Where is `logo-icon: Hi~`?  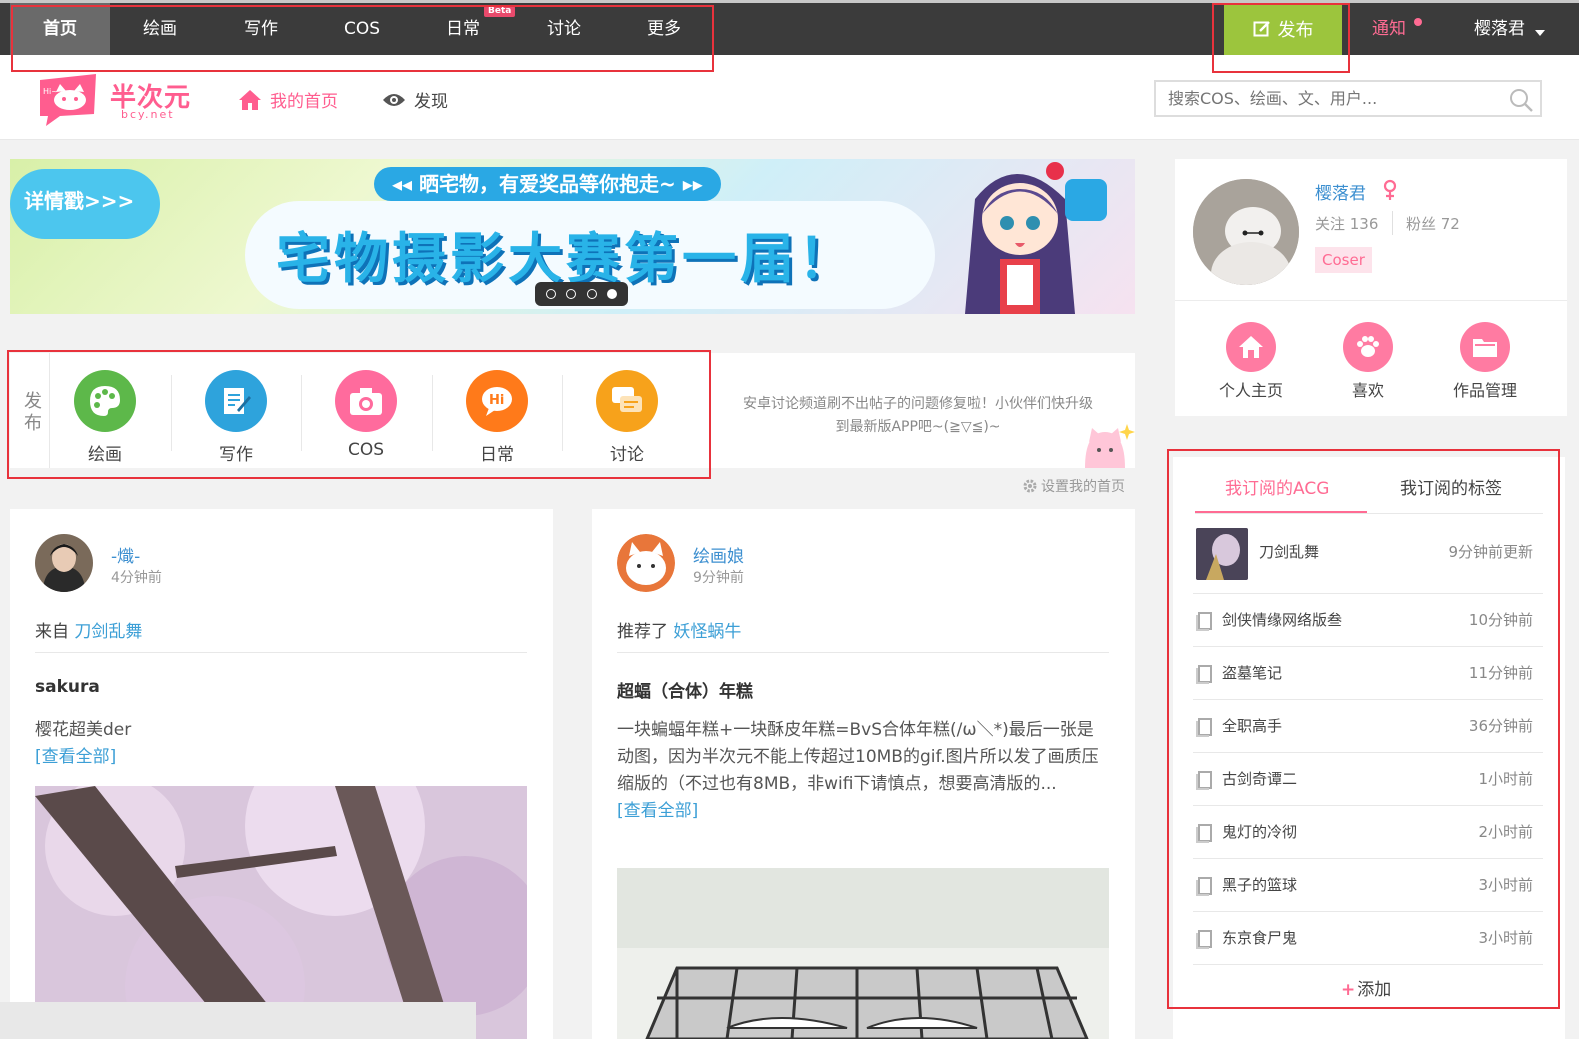 logo-icon: Hi~ is located at coordinates (68, 99).